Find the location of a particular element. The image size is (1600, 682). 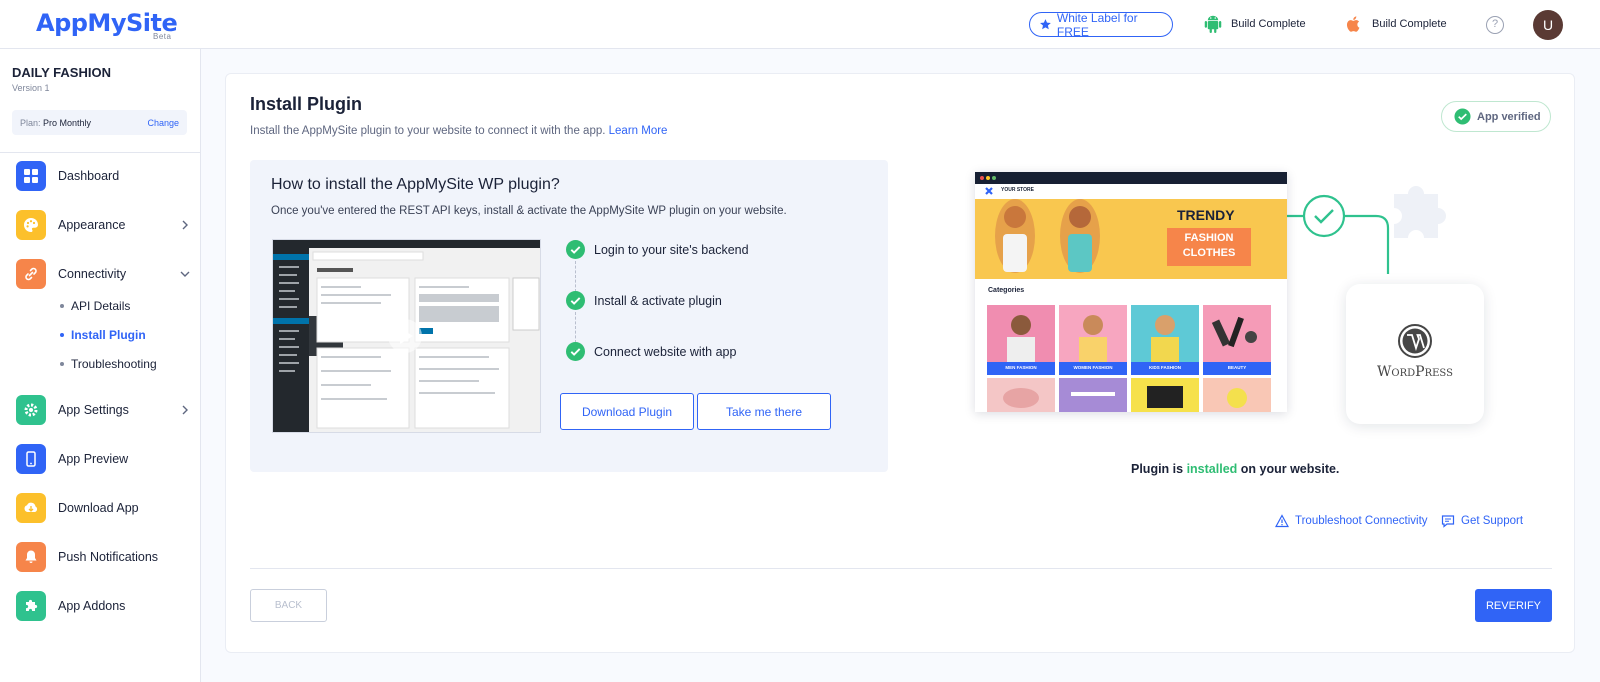

learn-more-link: Learn More is located at coordinates (638, 131).